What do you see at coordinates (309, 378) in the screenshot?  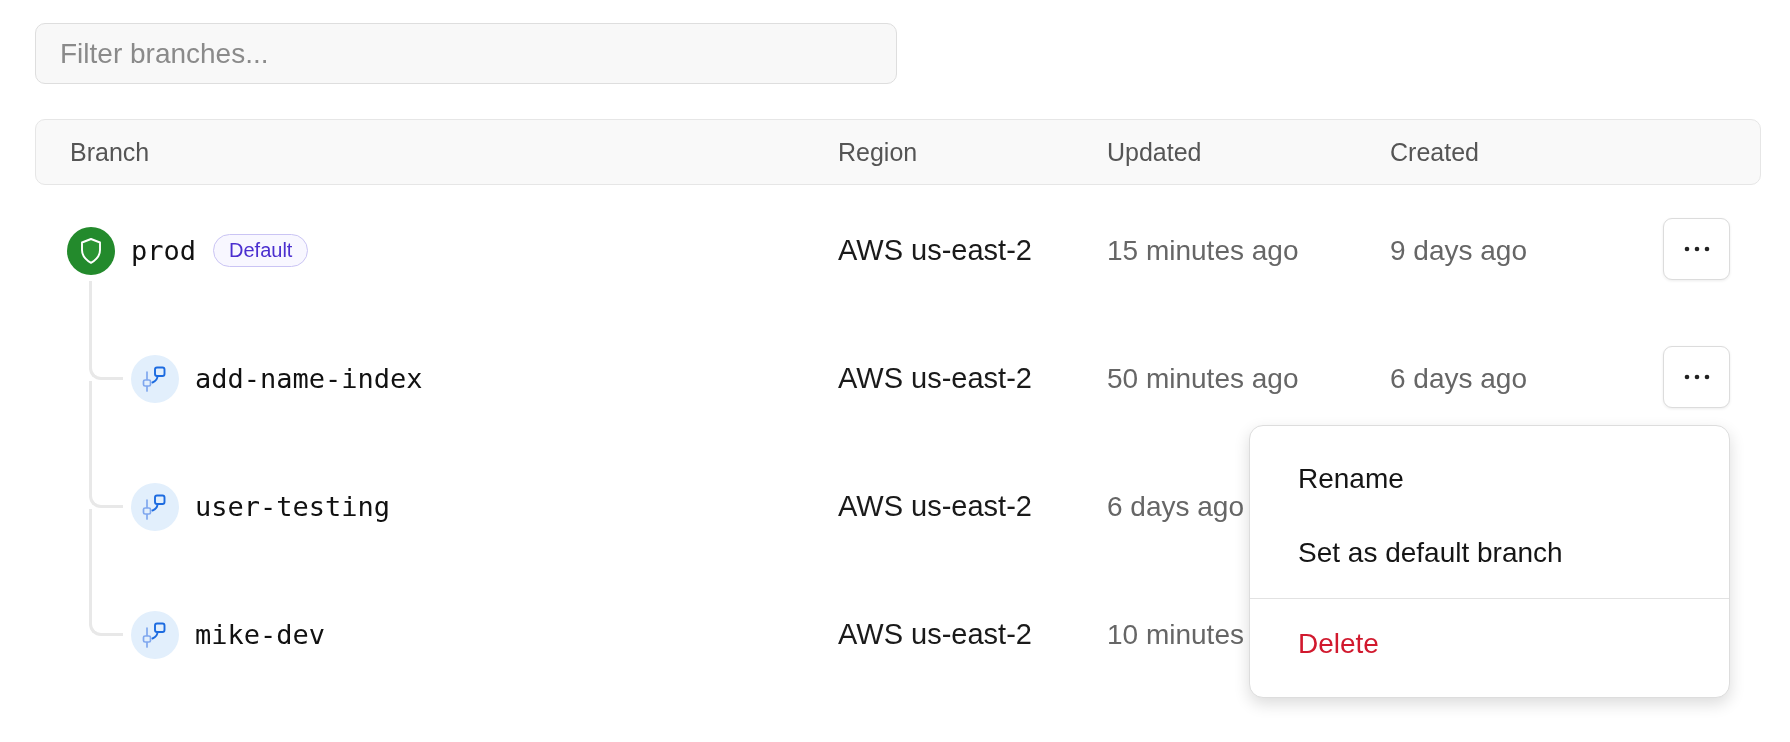 I see `branch-name: add-name-index` at bounding box center [309, 378].